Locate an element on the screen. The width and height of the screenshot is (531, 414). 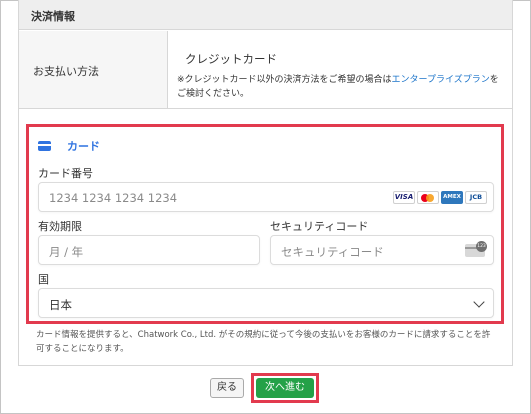
payment-method-value: クレジットカード is located at coordinates (231, 59).